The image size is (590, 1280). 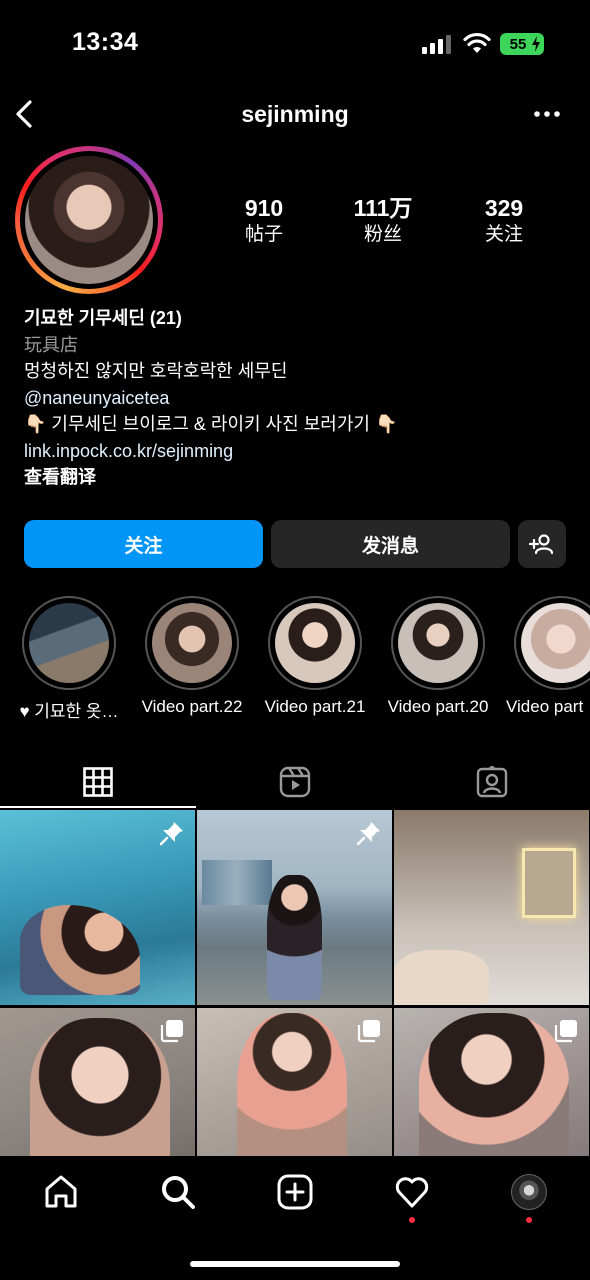 I want to click on avatar, so click(x=89, y=220).